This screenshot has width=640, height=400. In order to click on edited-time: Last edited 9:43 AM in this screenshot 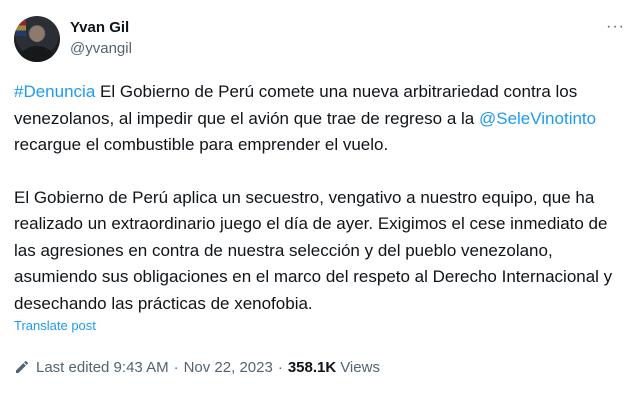, I will do `click(102, 367)`.